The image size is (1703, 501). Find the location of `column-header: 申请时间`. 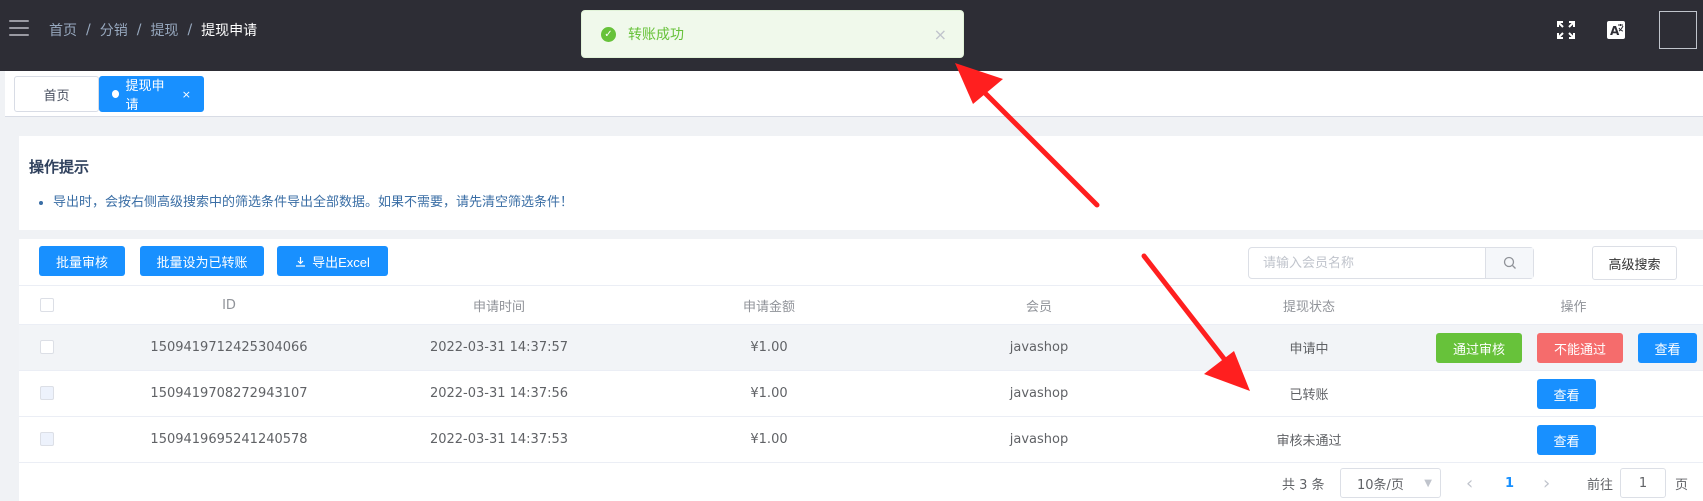

column-header: 申请时间 is located at coordinates (498, 307).